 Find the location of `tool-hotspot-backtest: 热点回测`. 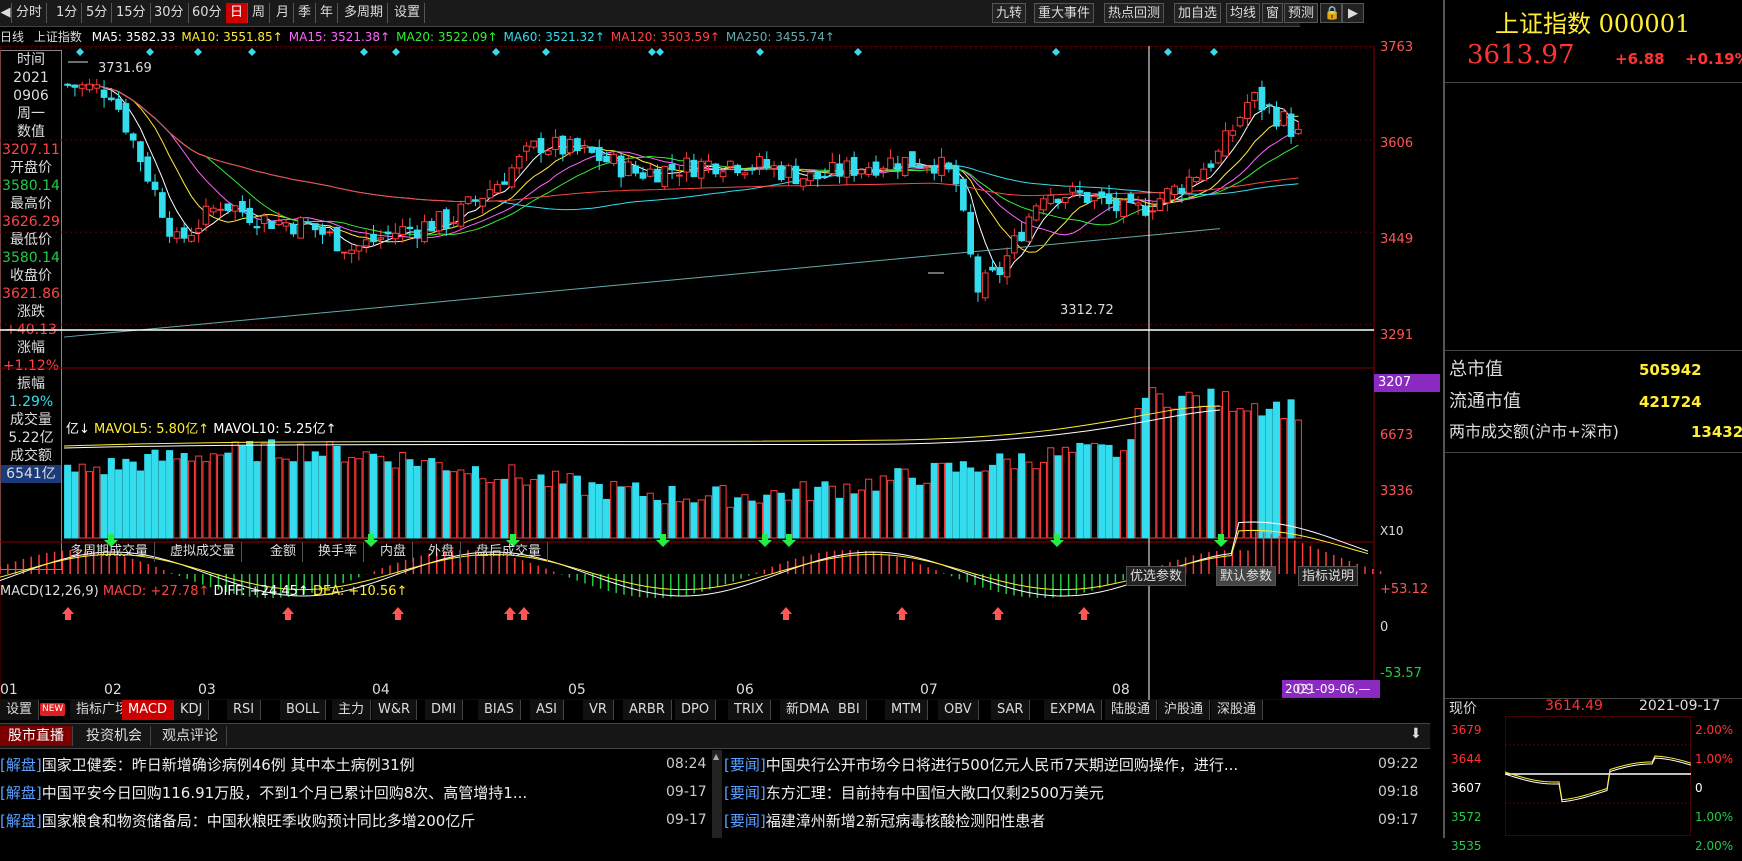

tool-hotspot-backtest: 热点回测 is located at coordinates (1134, 13).